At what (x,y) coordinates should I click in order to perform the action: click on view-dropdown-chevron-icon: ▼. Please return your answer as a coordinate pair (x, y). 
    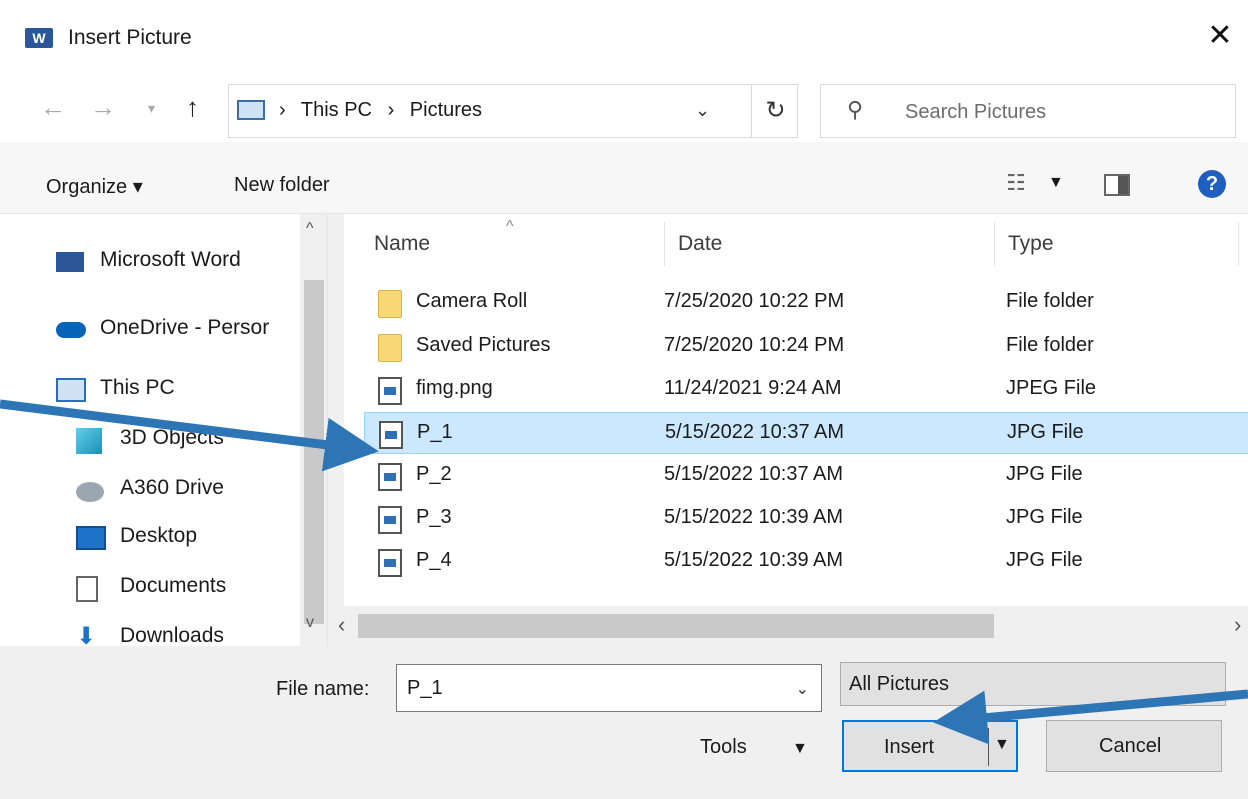
    Looking at the image, I should click on (1056, 183).